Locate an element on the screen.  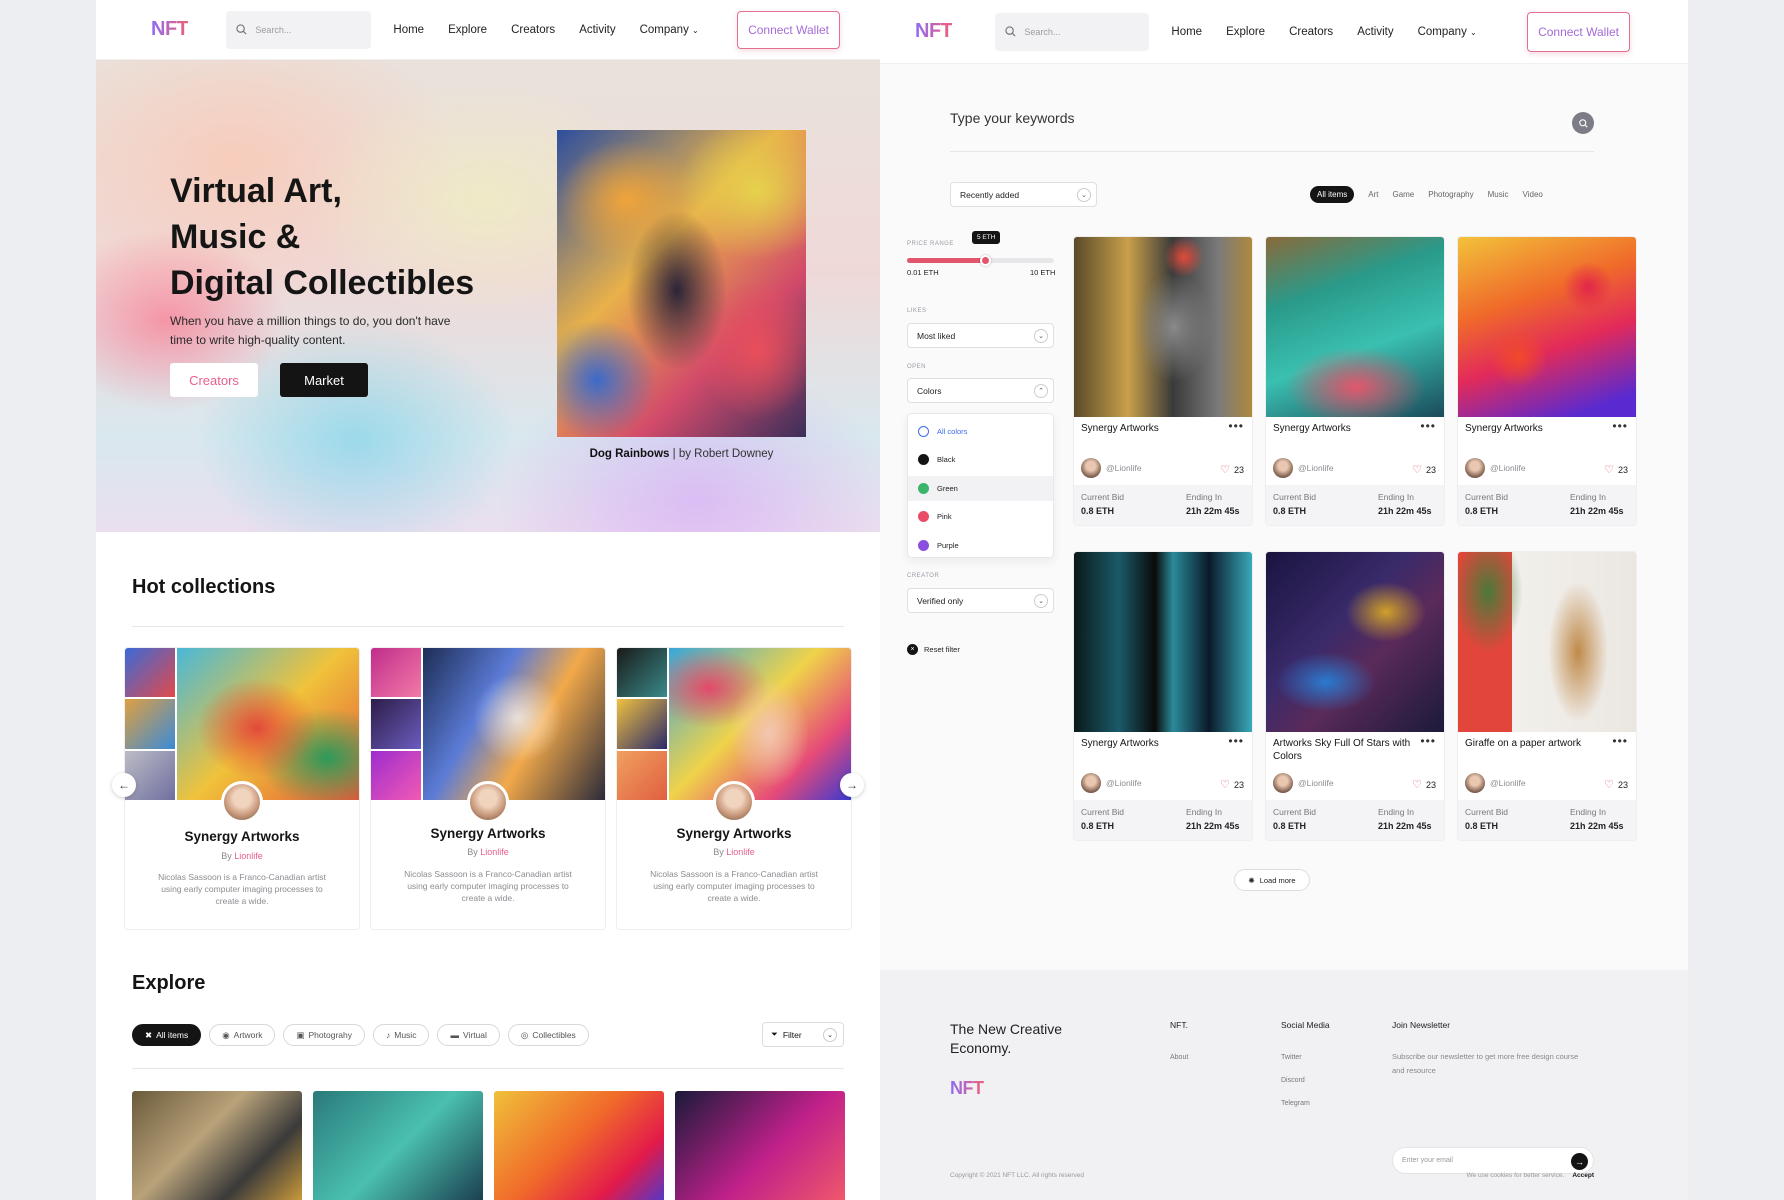
keyword-input: Type your keywords is located at coordinates (1012, 118).